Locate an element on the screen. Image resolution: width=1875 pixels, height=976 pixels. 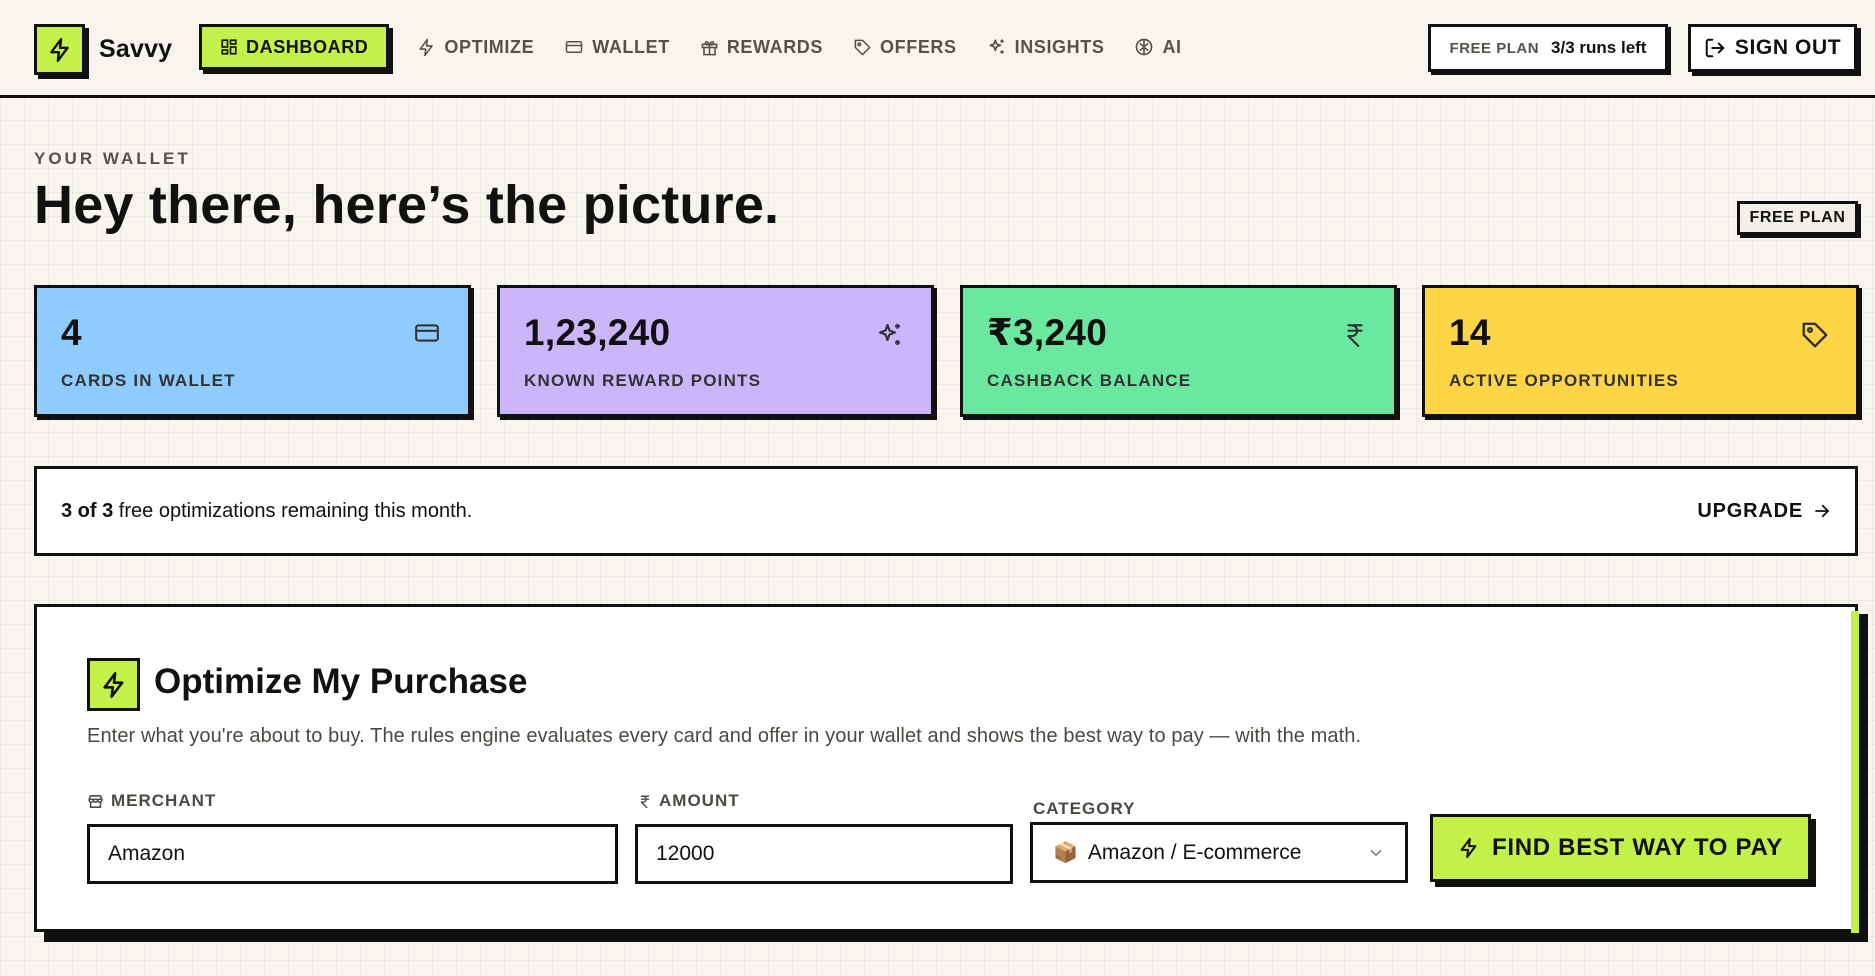
nav-item-label: DASHBOARD is located at coordinates (307, 46).